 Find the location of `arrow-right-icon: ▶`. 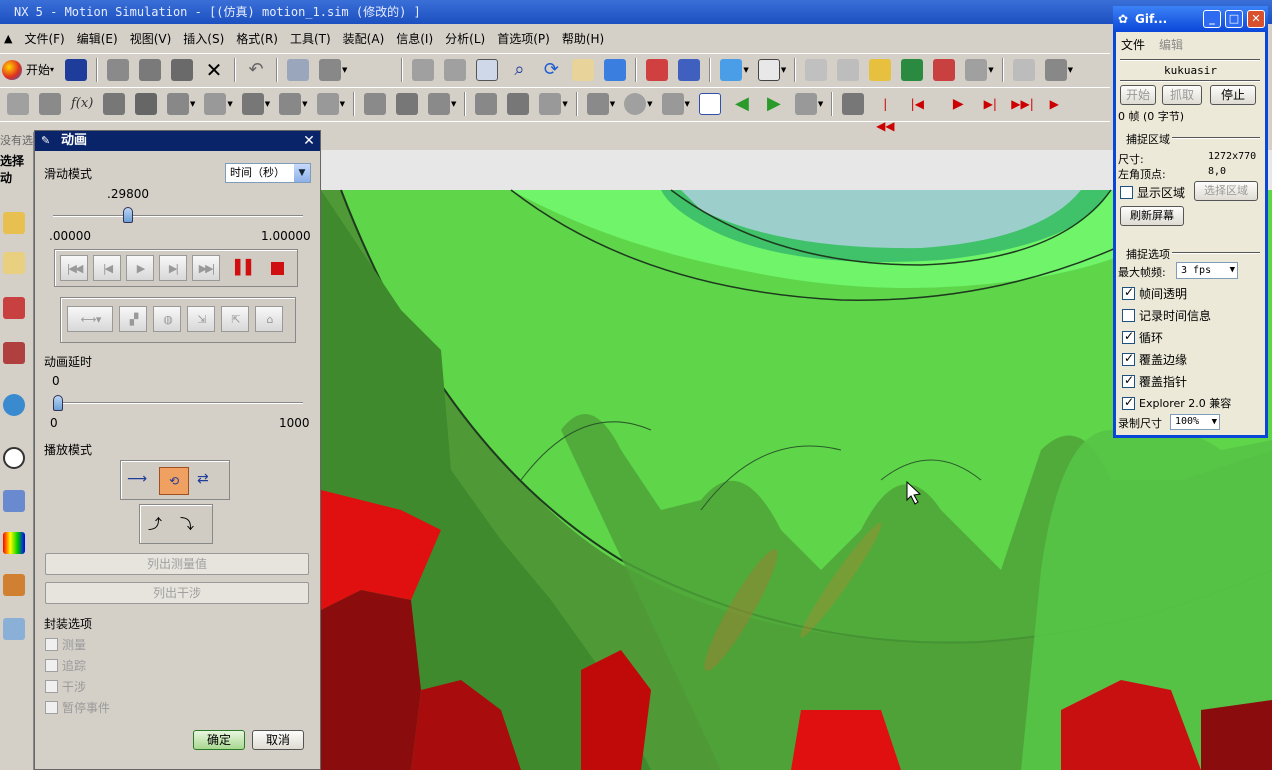

arrow-right-icon: ▶ is located at coordinates (774, 104).